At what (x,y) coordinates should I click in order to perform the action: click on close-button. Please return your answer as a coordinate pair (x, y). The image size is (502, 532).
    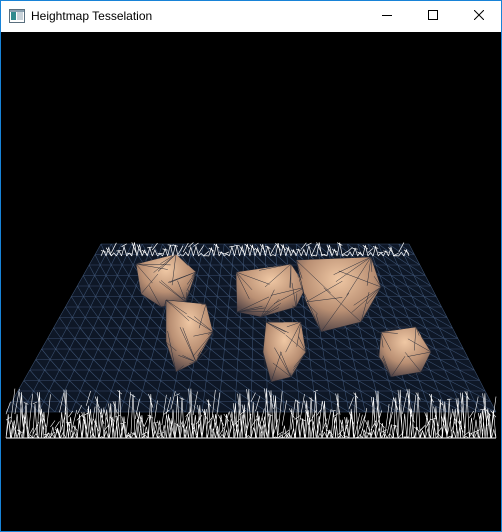
    Looking at the image, I should click on (478, 16).